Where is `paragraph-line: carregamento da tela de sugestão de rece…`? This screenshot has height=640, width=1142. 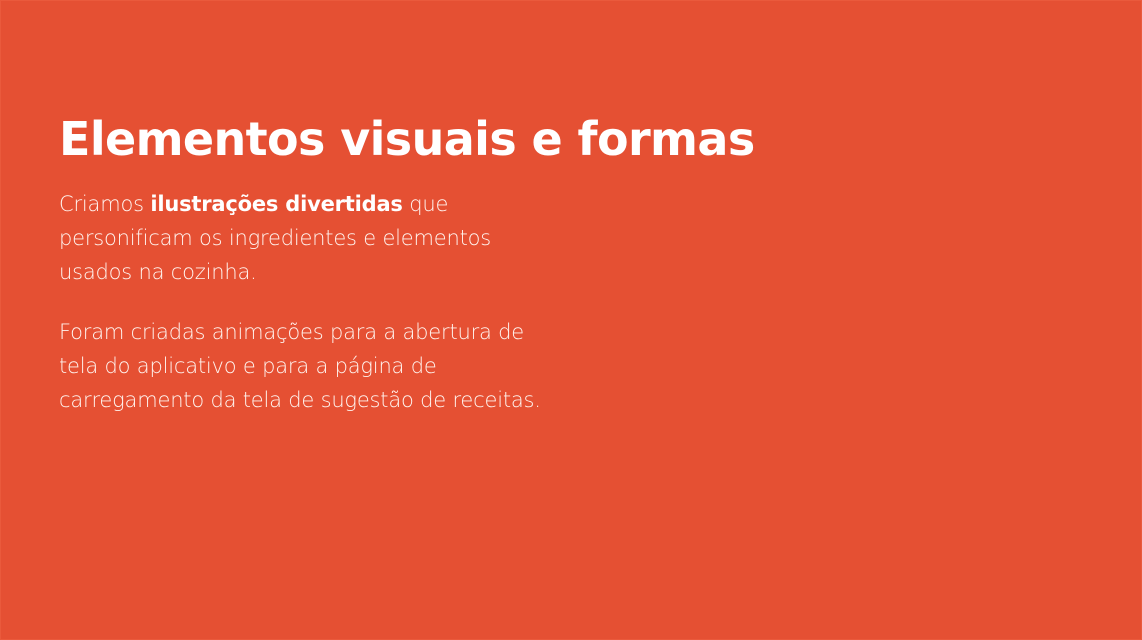
paragraph-line: carregamento da tela de sugestão de rece… is located at coordinates (300, 399).